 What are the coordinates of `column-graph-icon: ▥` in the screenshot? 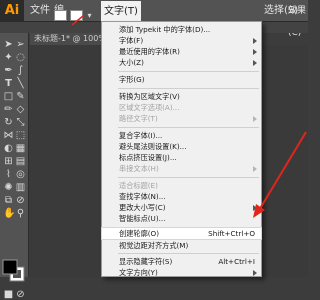 It's located at (20, 187).